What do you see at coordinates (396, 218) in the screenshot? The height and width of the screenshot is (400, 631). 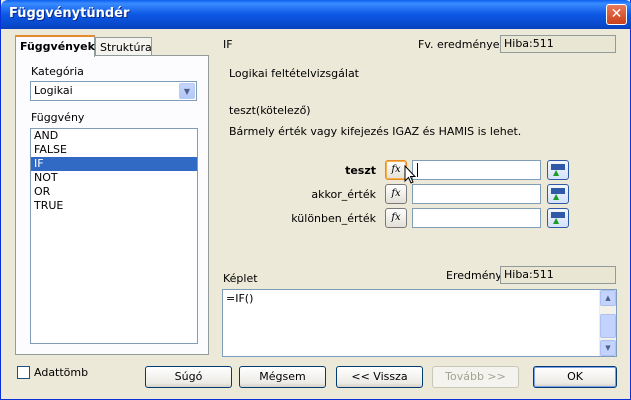 I see `fx-button-else: fx` at bounding box center [396, 218].